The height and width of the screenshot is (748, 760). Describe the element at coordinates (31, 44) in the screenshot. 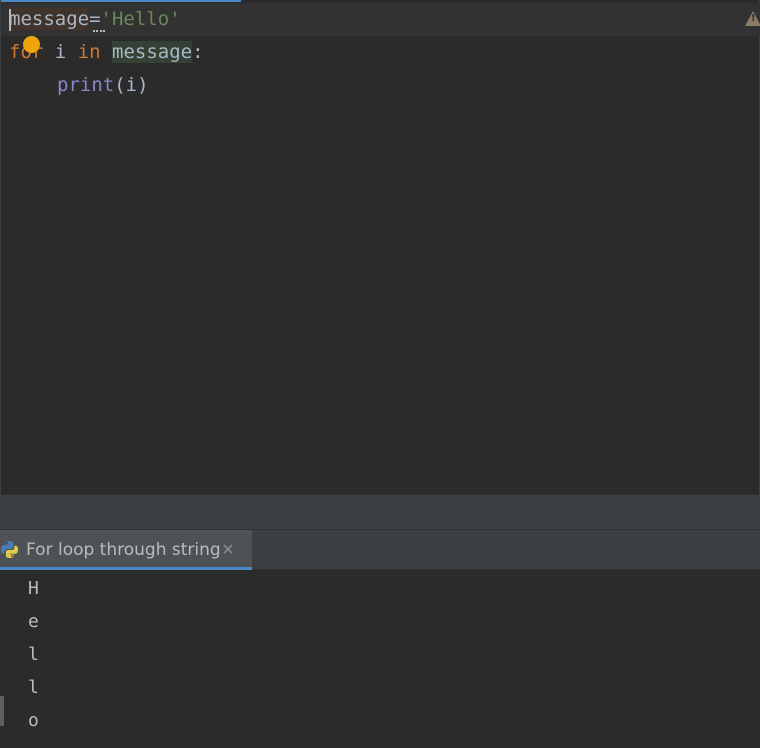

I see `intention-bulb-icon` at that location.